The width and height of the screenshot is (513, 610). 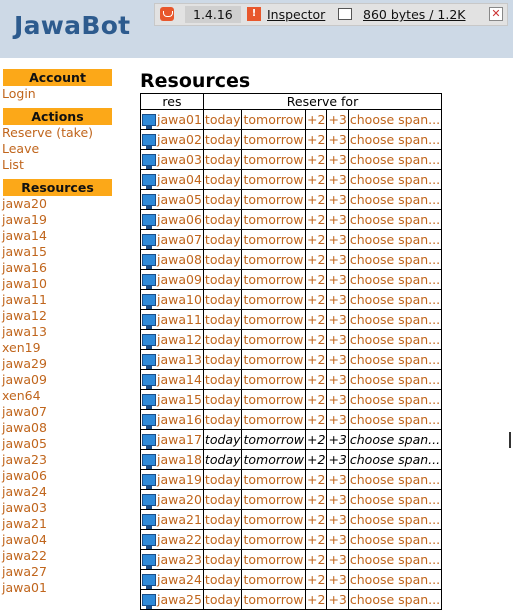 I want to click on resource-name-link: jawa14, so click(x=179, y=379).